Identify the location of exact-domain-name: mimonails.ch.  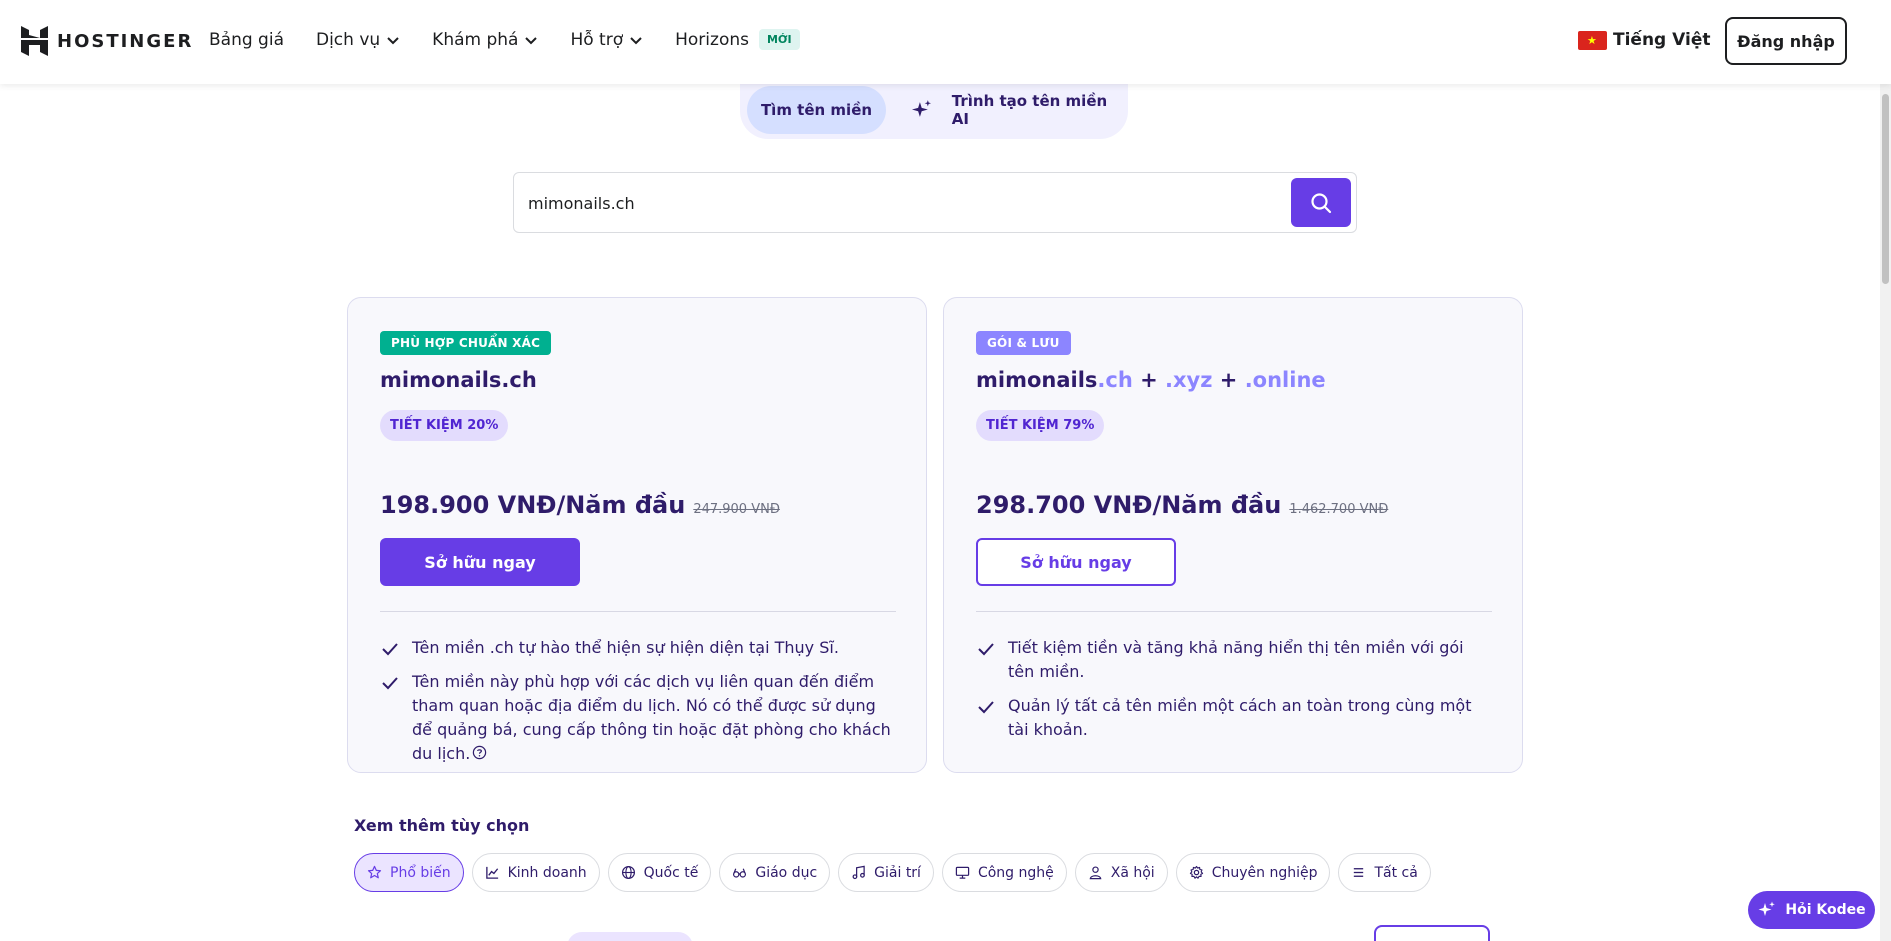
(458, 380).